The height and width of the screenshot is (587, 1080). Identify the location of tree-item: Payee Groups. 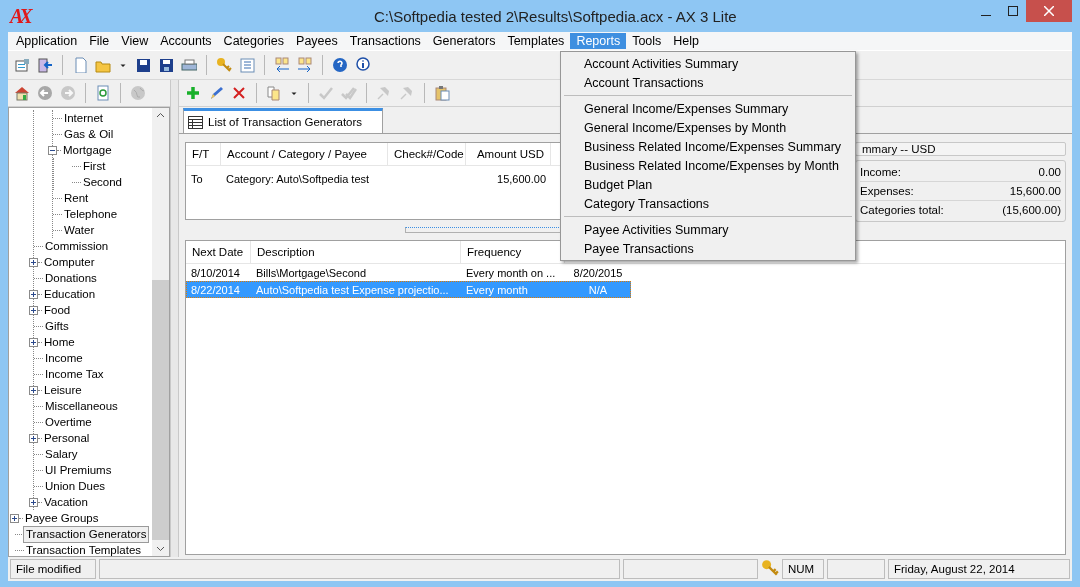
(62, 518).